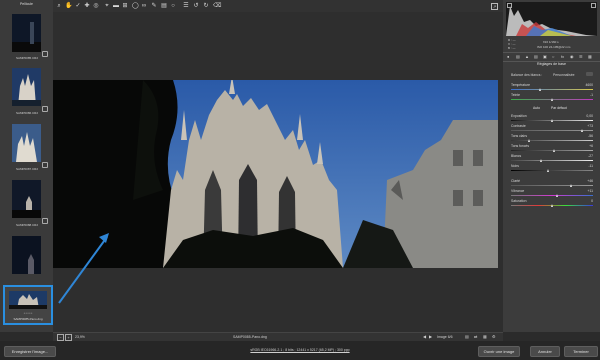  I want to click on preferences-icon: ☰, so click(186, 6).